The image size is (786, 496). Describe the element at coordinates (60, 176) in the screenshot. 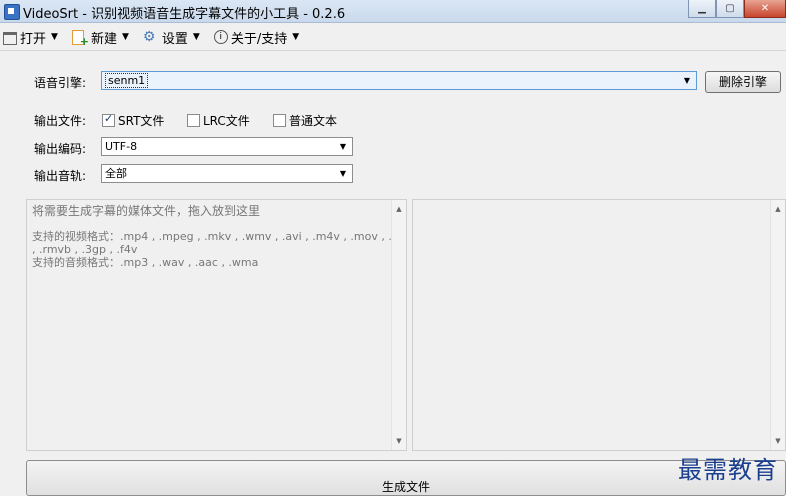

I see `audio-track-label: 输出音轨:` at that location.